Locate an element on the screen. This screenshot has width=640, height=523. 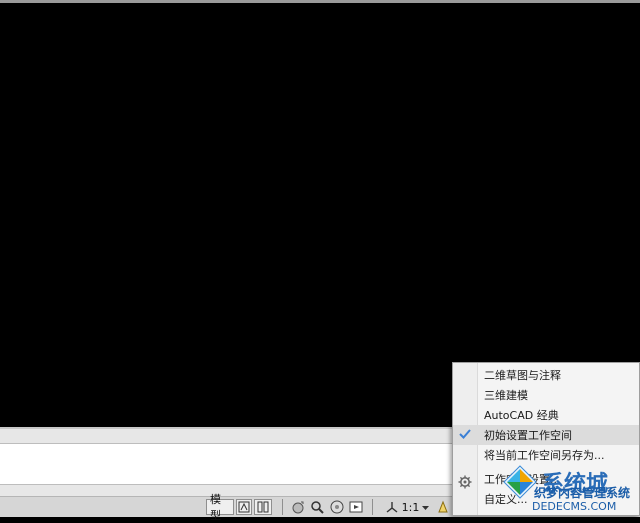
menu-item-initial-setup-workspace: 初始设置工作空间 is located at coordinates (546, 435).